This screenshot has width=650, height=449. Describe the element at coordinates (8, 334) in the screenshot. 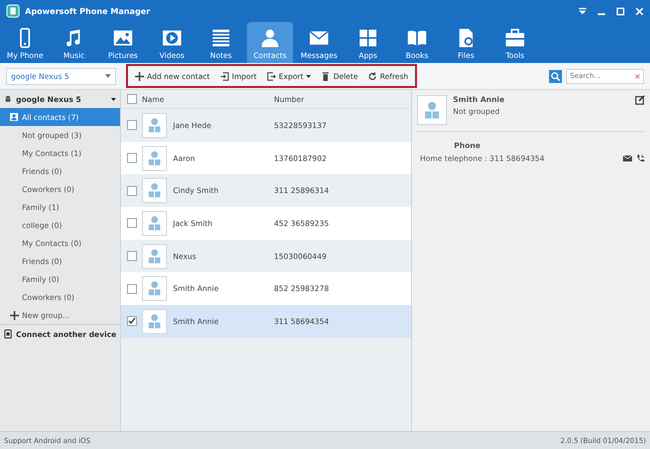

I see `device-icon` at that location.